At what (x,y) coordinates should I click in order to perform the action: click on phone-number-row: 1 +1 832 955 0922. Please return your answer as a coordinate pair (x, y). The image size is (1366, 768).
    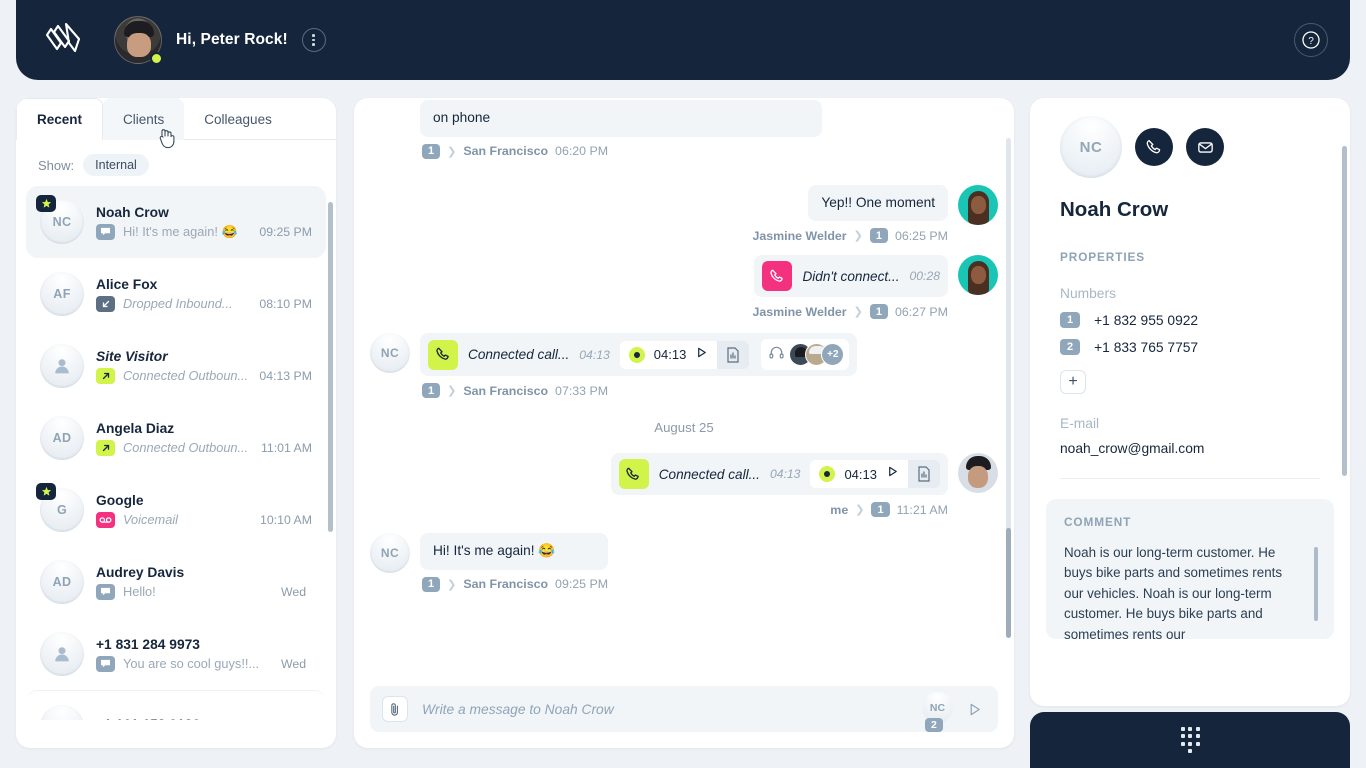
    Looking at the image, I should click on (1190, 314).